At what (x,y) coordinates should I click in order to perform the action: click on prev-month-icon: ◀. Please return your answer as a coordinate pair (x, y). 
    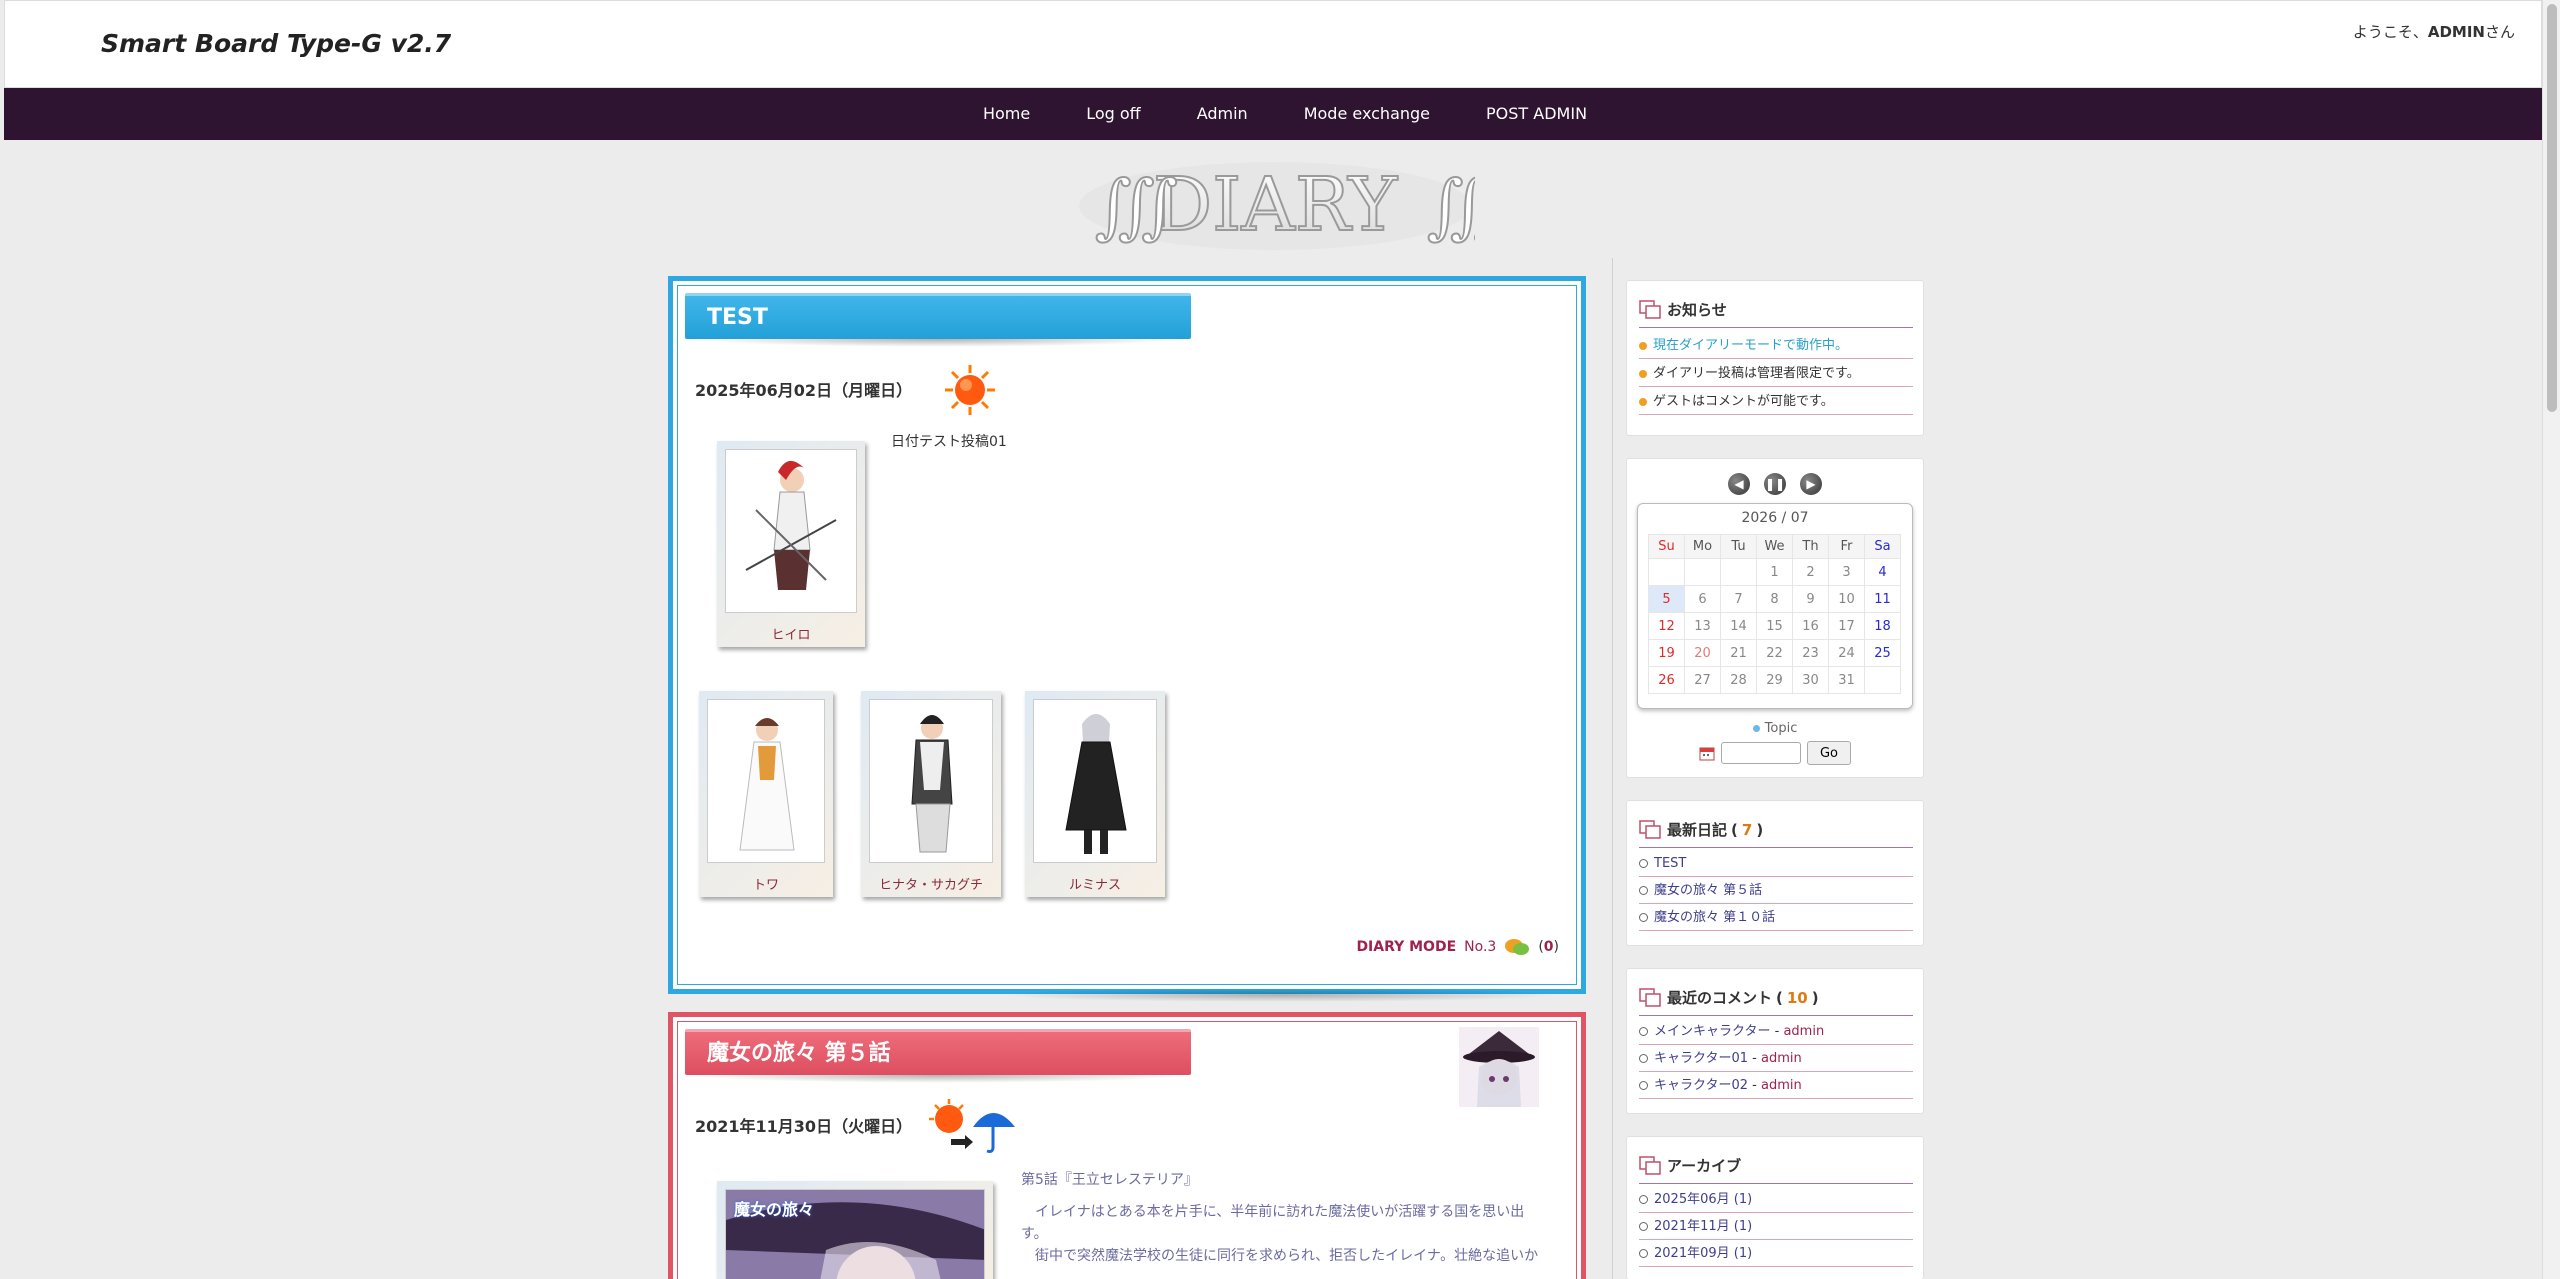
    Looking at the image, I should click on (1739, 484).